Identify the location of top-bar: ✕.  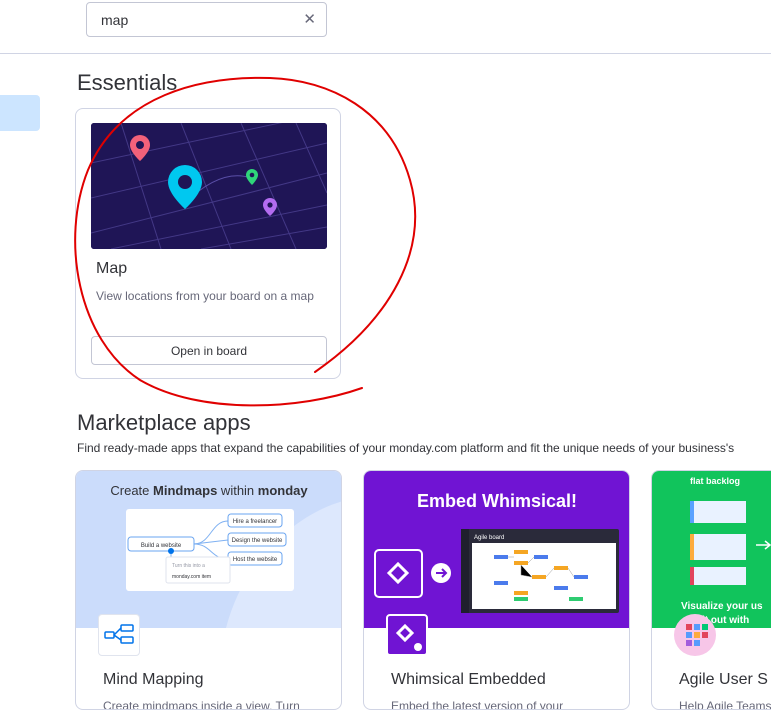
(385, 27).